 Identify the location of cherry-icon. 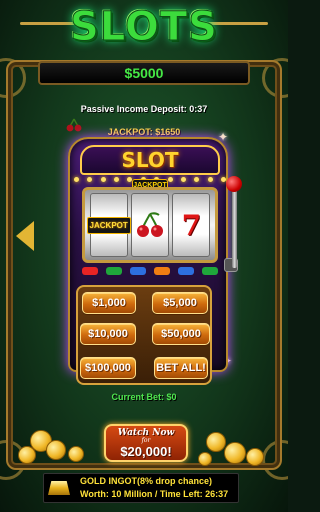
(149, 224).